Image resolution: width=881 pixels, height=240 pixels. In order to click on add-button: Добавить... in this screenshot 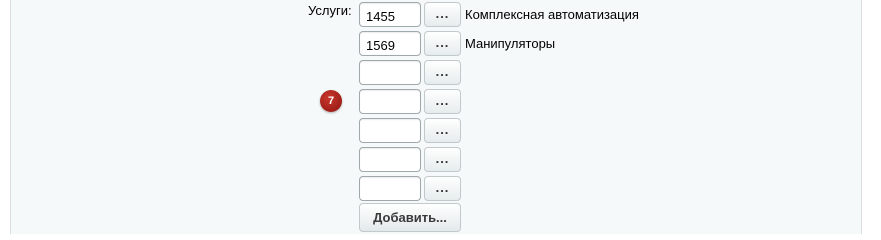, I will do `click(410, 217)`.